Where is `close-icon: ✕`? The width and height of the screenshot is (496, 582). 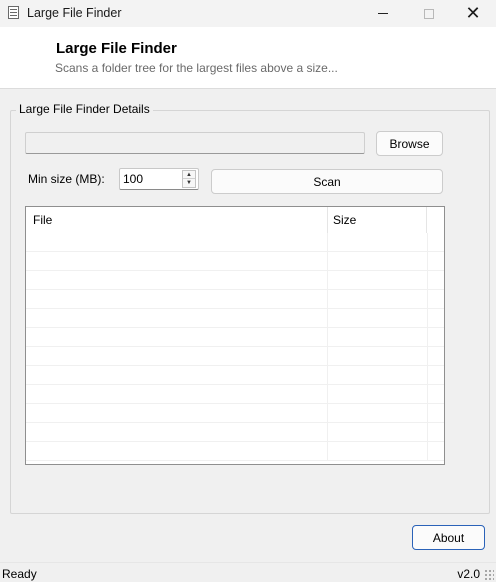
close-icon: ✕ is located at coordinates (473, 13).